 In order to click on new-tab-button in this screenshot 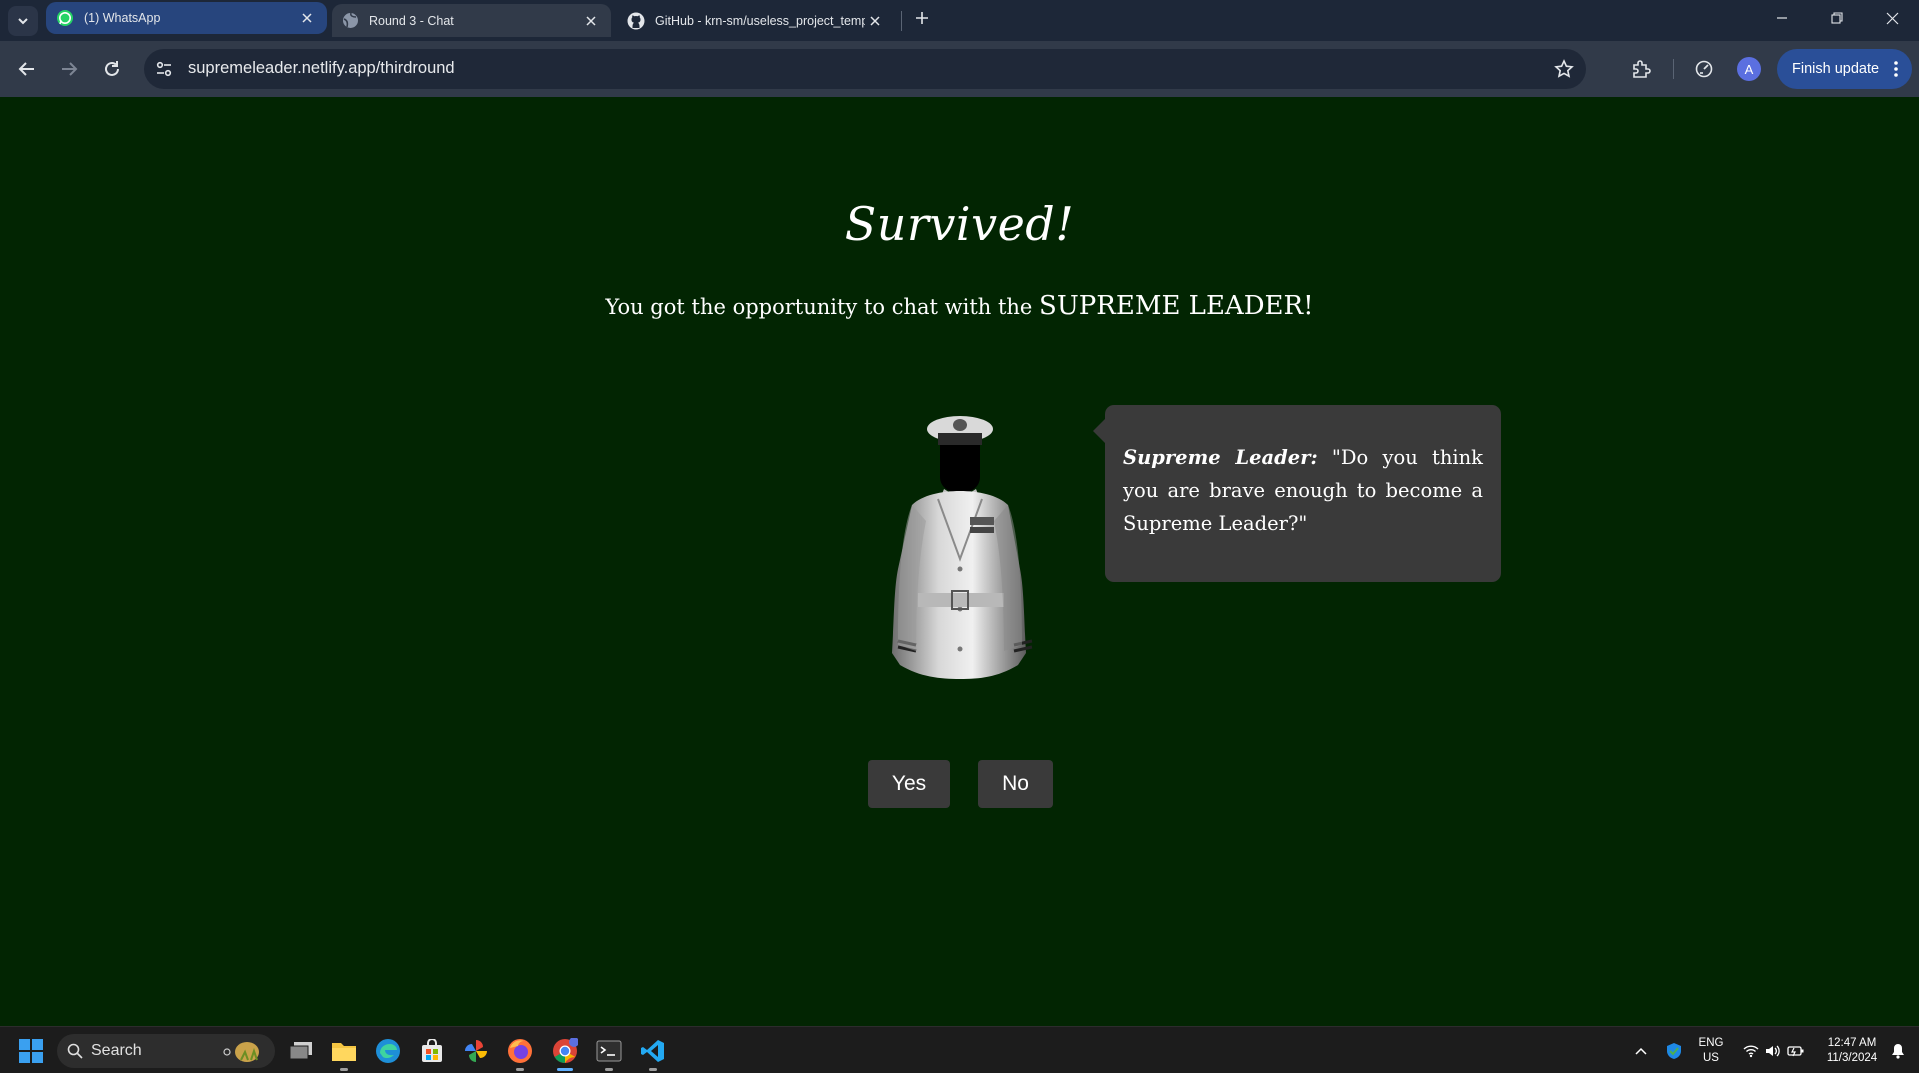, I will do `click(922, 18)`.